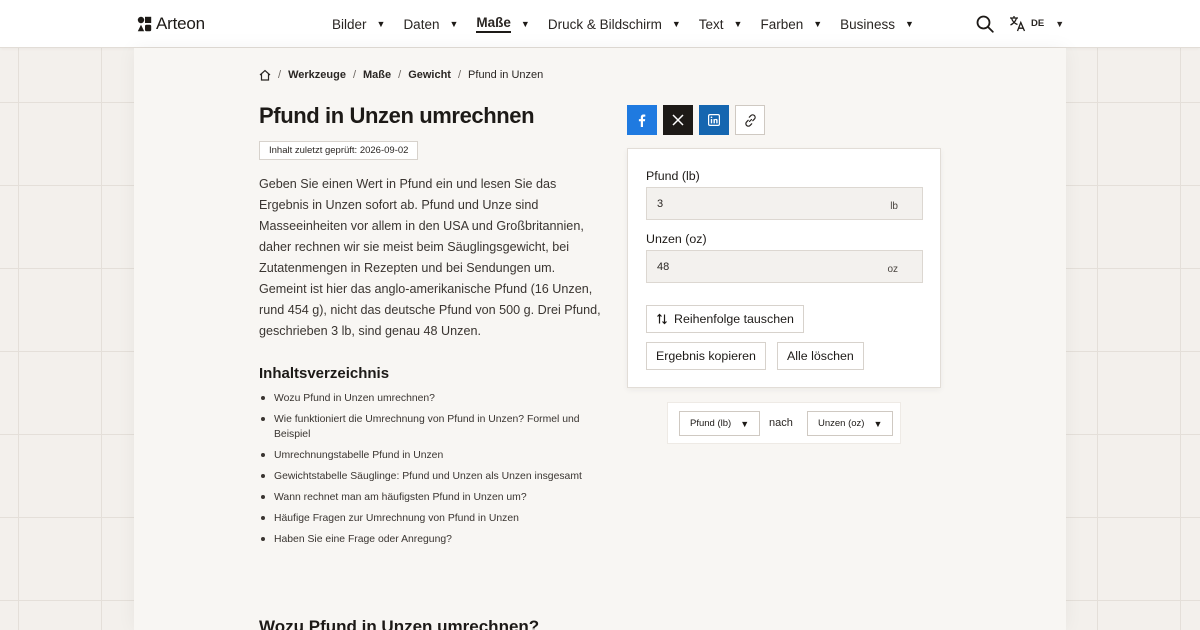  I want to click on from-field: lb, so click(784, 203).